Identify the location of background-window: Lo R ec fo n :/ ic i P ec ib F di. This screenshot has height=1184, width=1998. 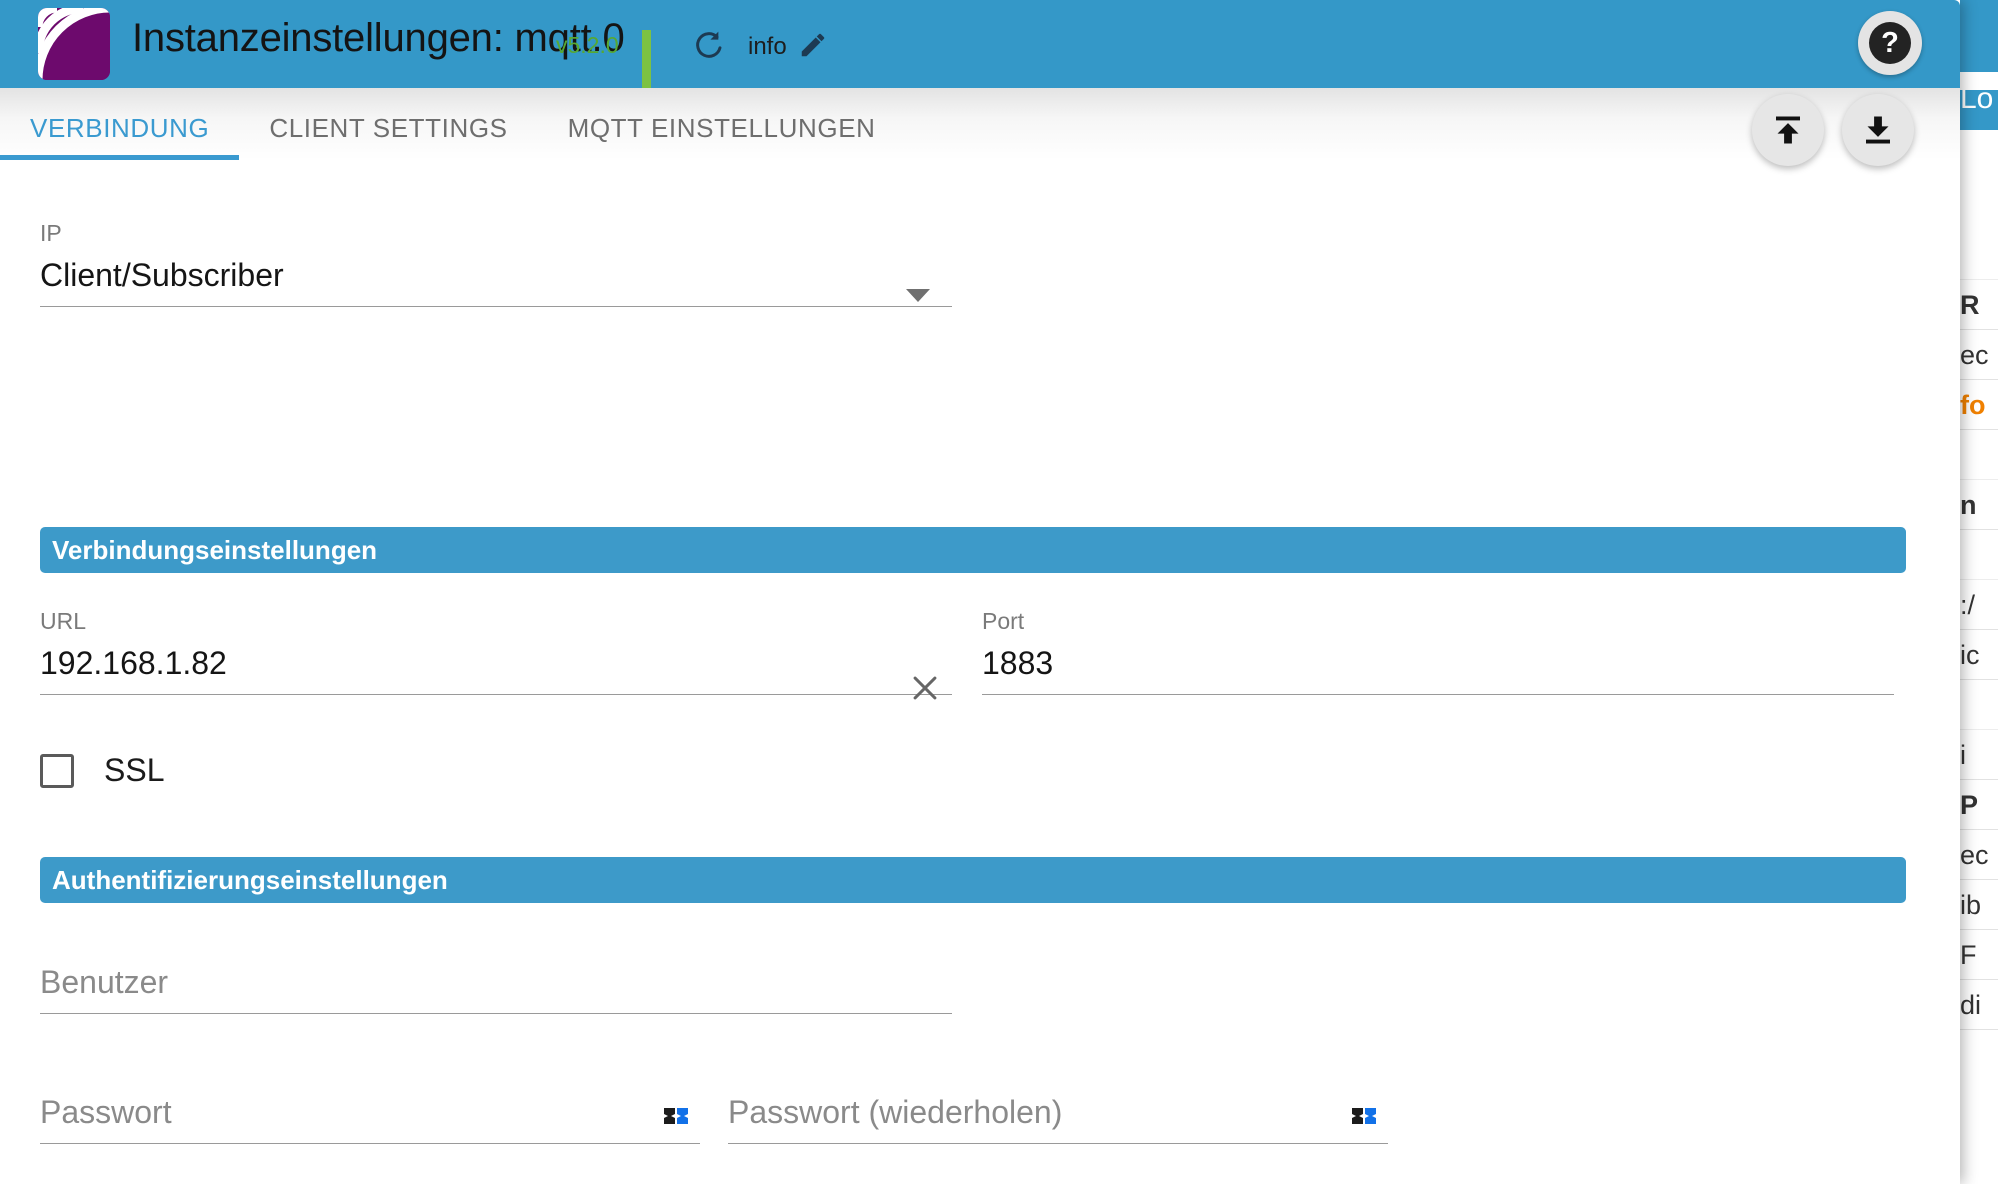
(1978, 592).